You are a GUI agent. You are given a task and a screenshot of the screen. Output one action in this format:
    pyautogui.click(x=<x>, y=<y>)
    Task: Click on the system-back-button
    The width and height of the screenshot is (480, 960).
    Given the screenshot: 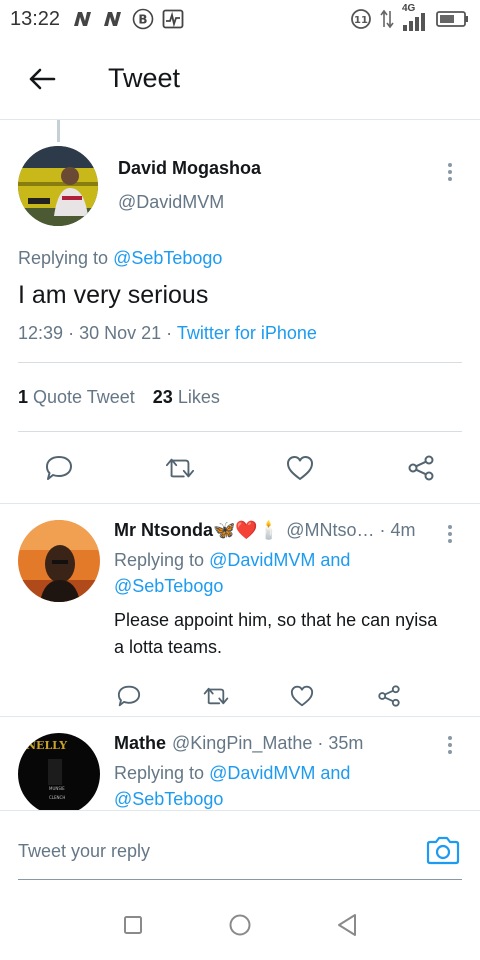 What is the action you would take?
    pyautogui.click(x=347, y=925)
    